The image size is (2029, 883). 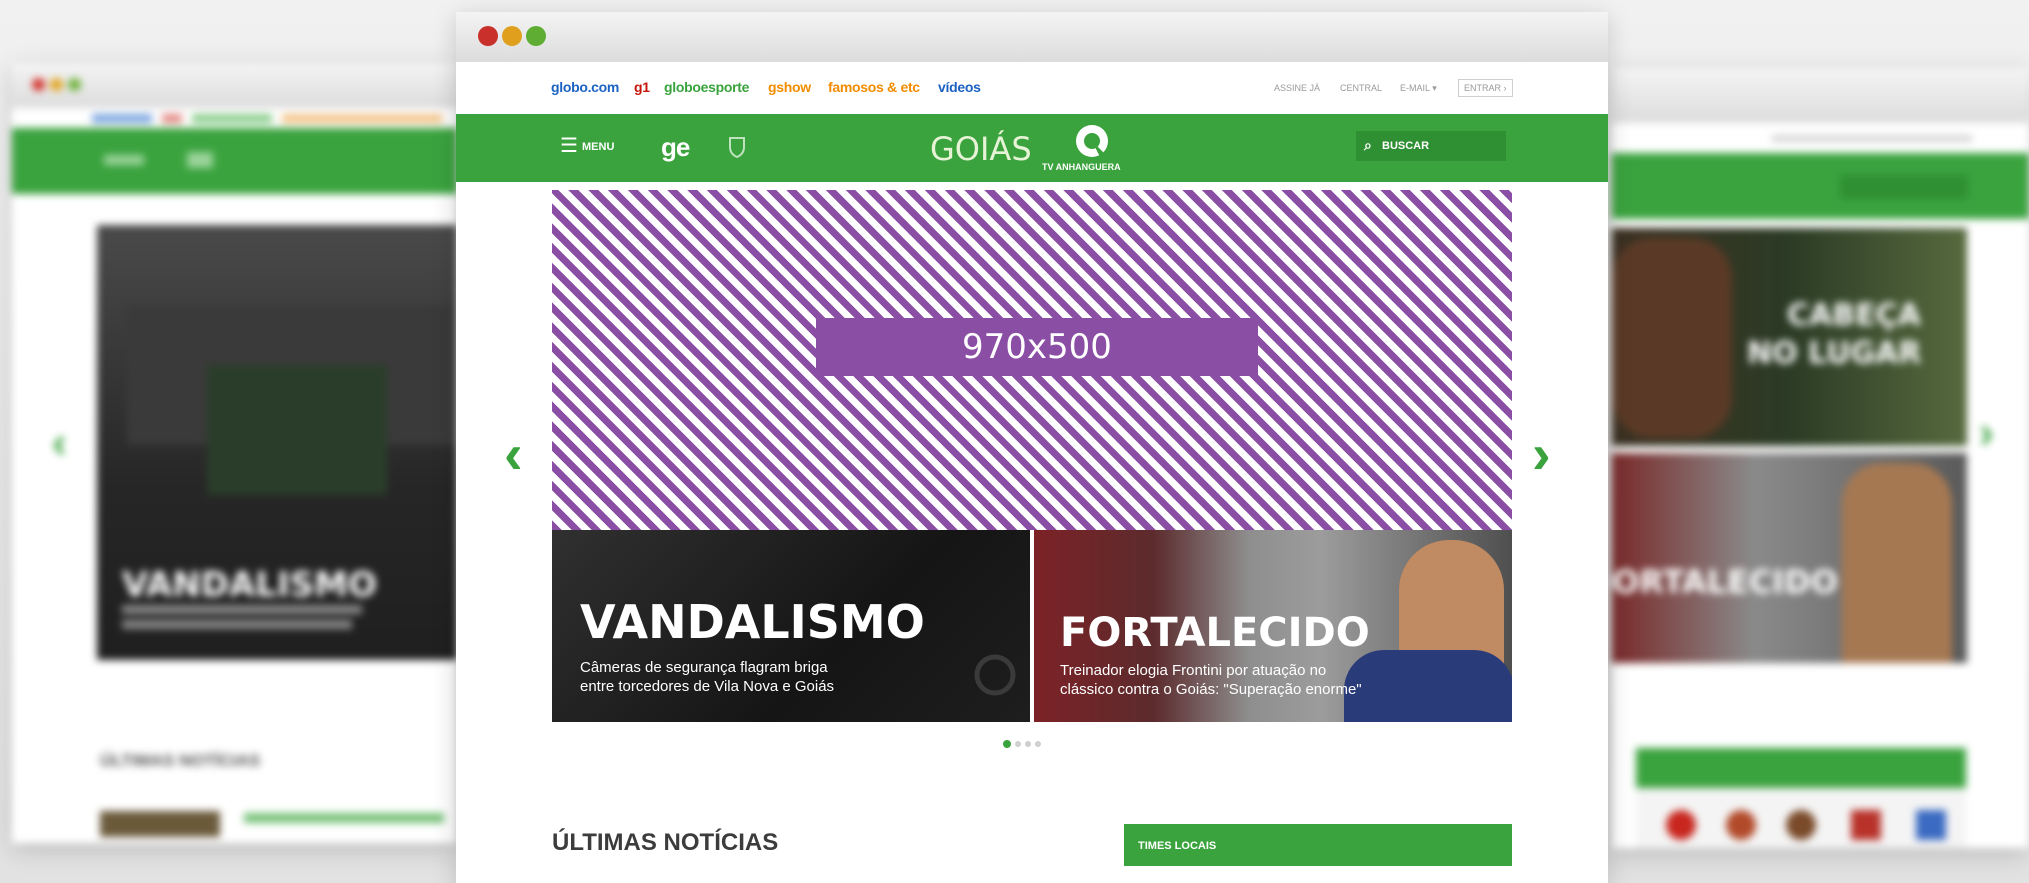 What do you see at coordinates (1725, 582) in the screenshot?
I see `story-title: ORTALECIDO` at bounding box center [1725, 582].